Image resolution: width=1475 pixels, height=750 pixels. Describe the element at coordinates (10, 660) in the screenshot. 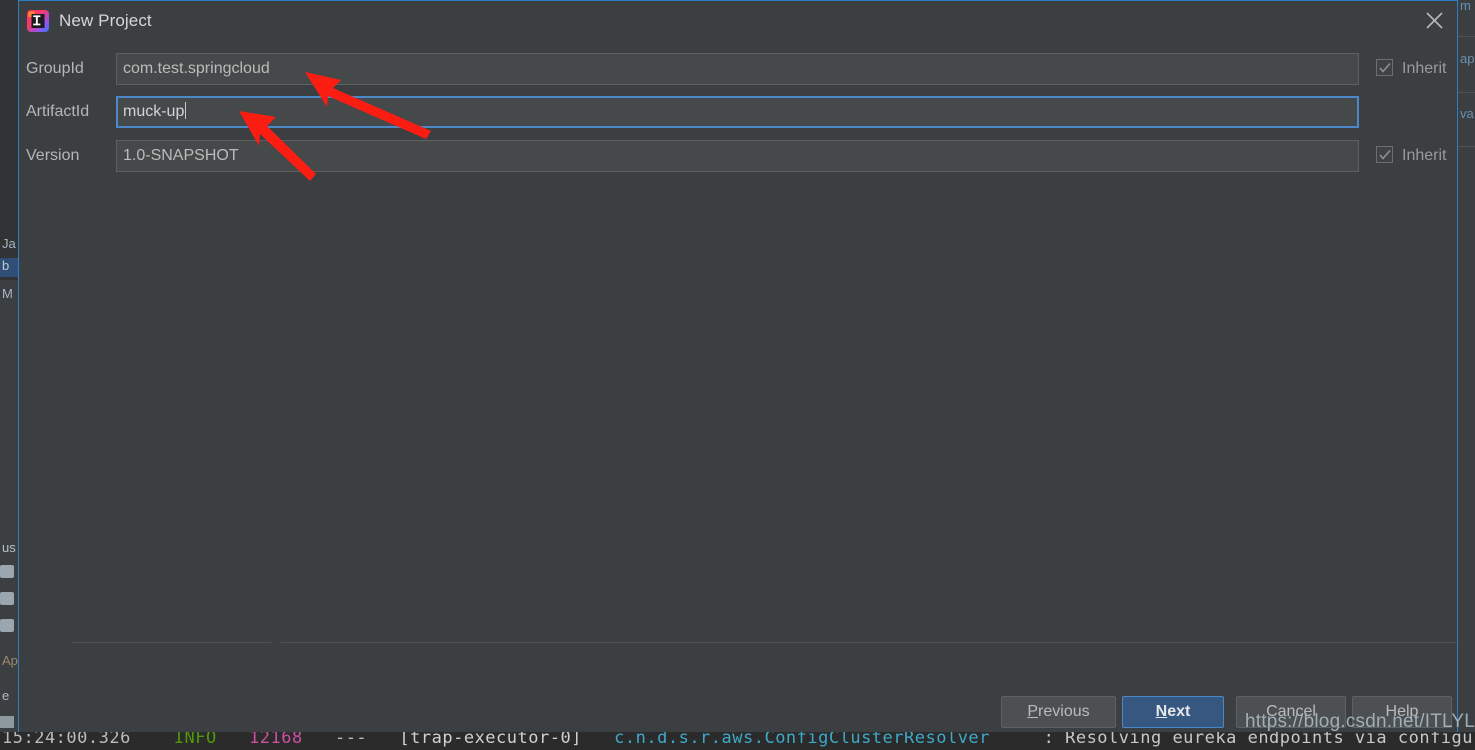

I see `background-text-fragment: Ap` at that location.